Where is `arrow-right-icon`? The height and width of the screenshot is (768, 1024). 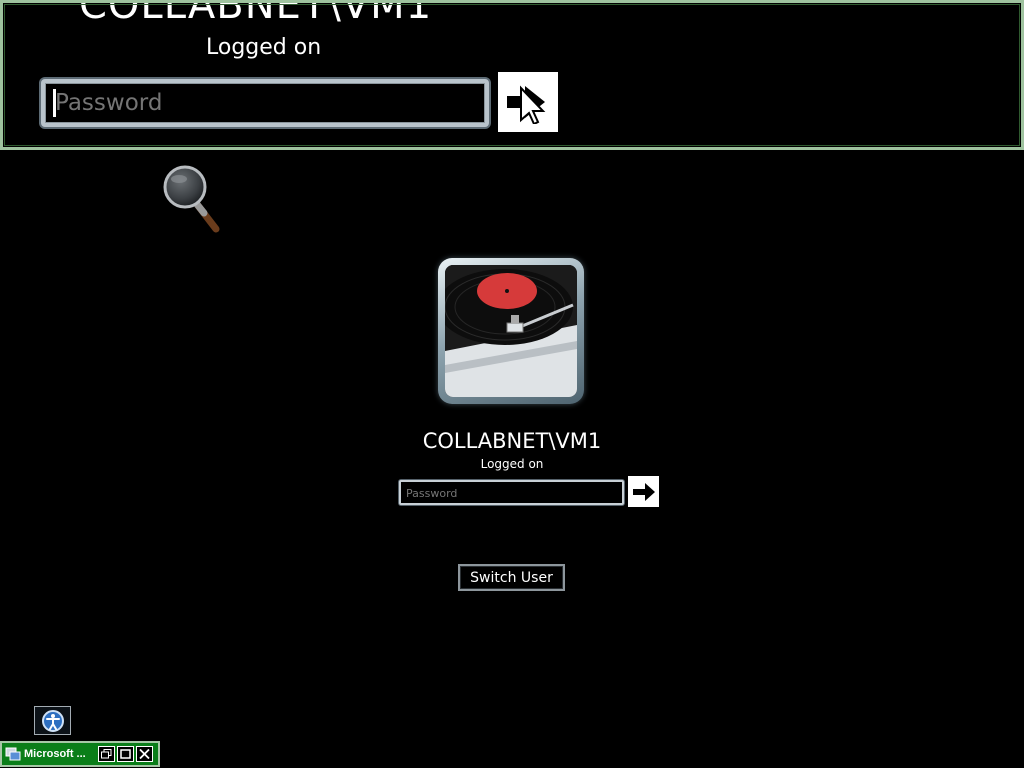 arrow-right-icon is located at coordinates (643, 491).